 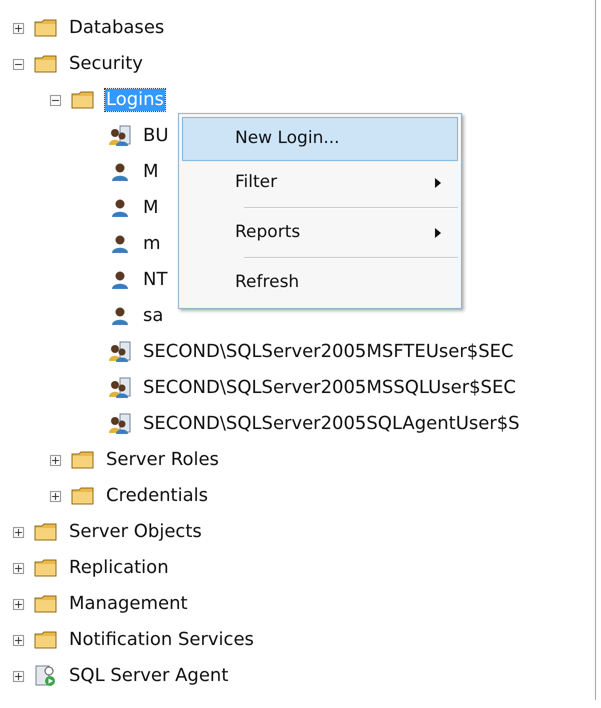 What do you see at coordinates (106, 64) in the screenshot?
I see `tree-item: Security` at bounding box center [106, 64].